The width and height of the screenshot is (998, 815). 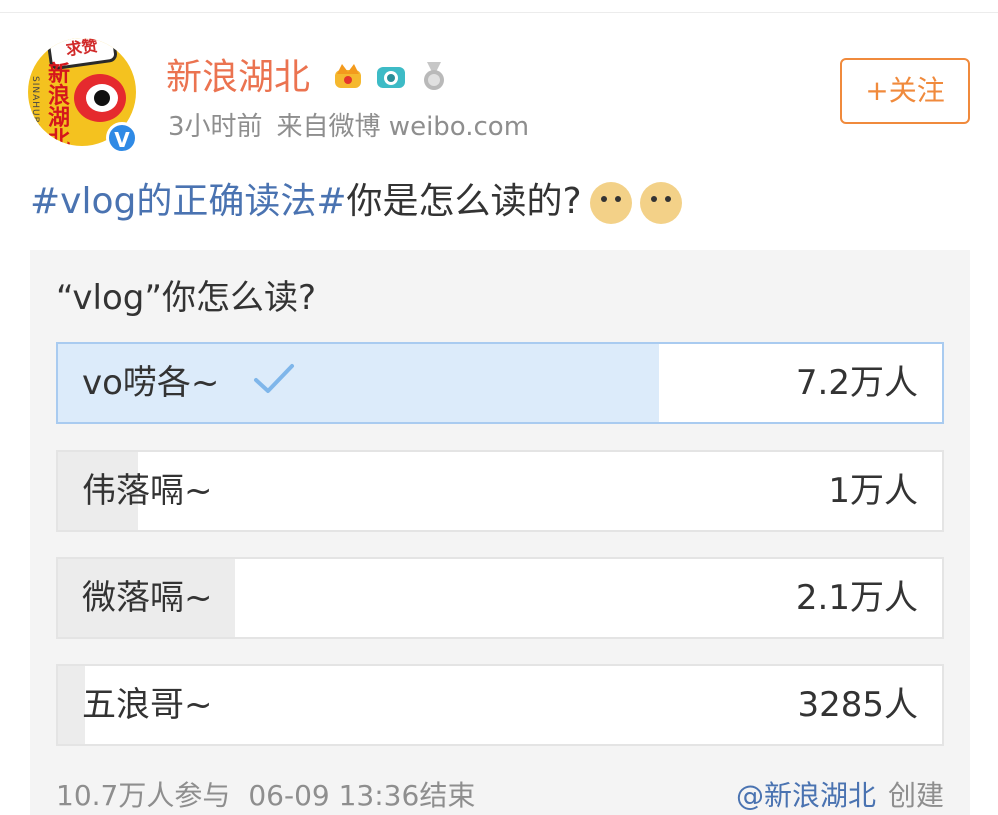 I want to click on poll-option-count: 7.2万人, so click(x=856, y=383).